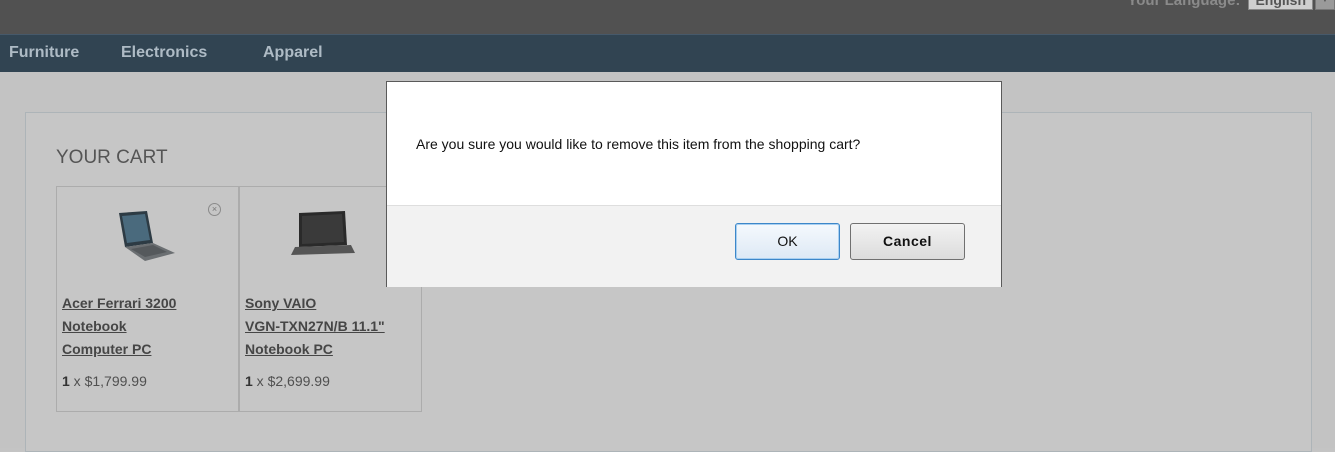  I want to click on item-price-value: x $1,799.99, so click(108, 381).